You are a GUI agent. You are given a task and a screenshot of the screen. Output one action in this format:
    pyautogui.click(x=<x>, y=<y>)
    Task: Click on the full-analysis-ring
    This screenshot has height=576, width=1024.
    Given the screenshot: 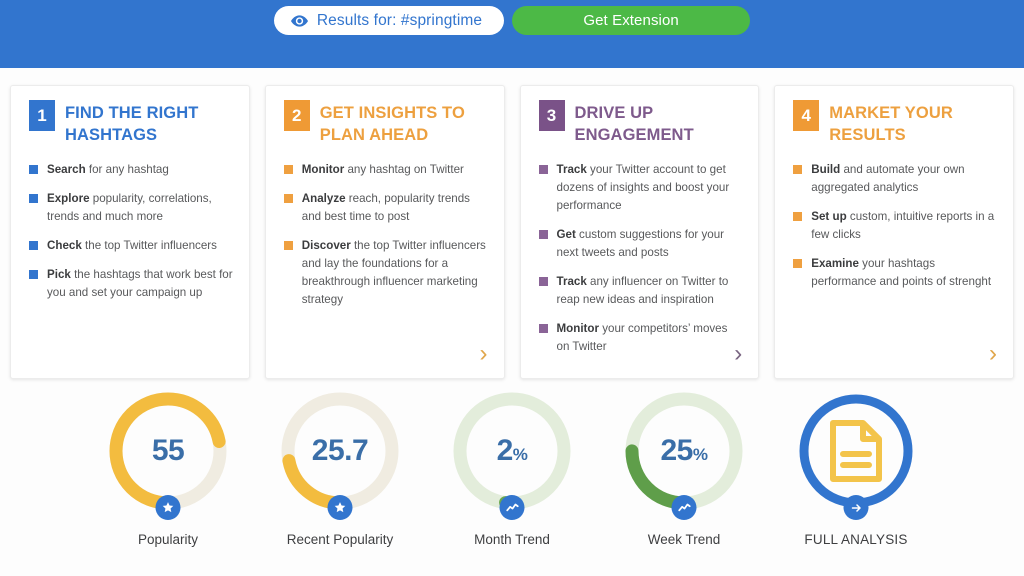 What is the action you would take?
    pyautogui.click(x=856, y=456)
    